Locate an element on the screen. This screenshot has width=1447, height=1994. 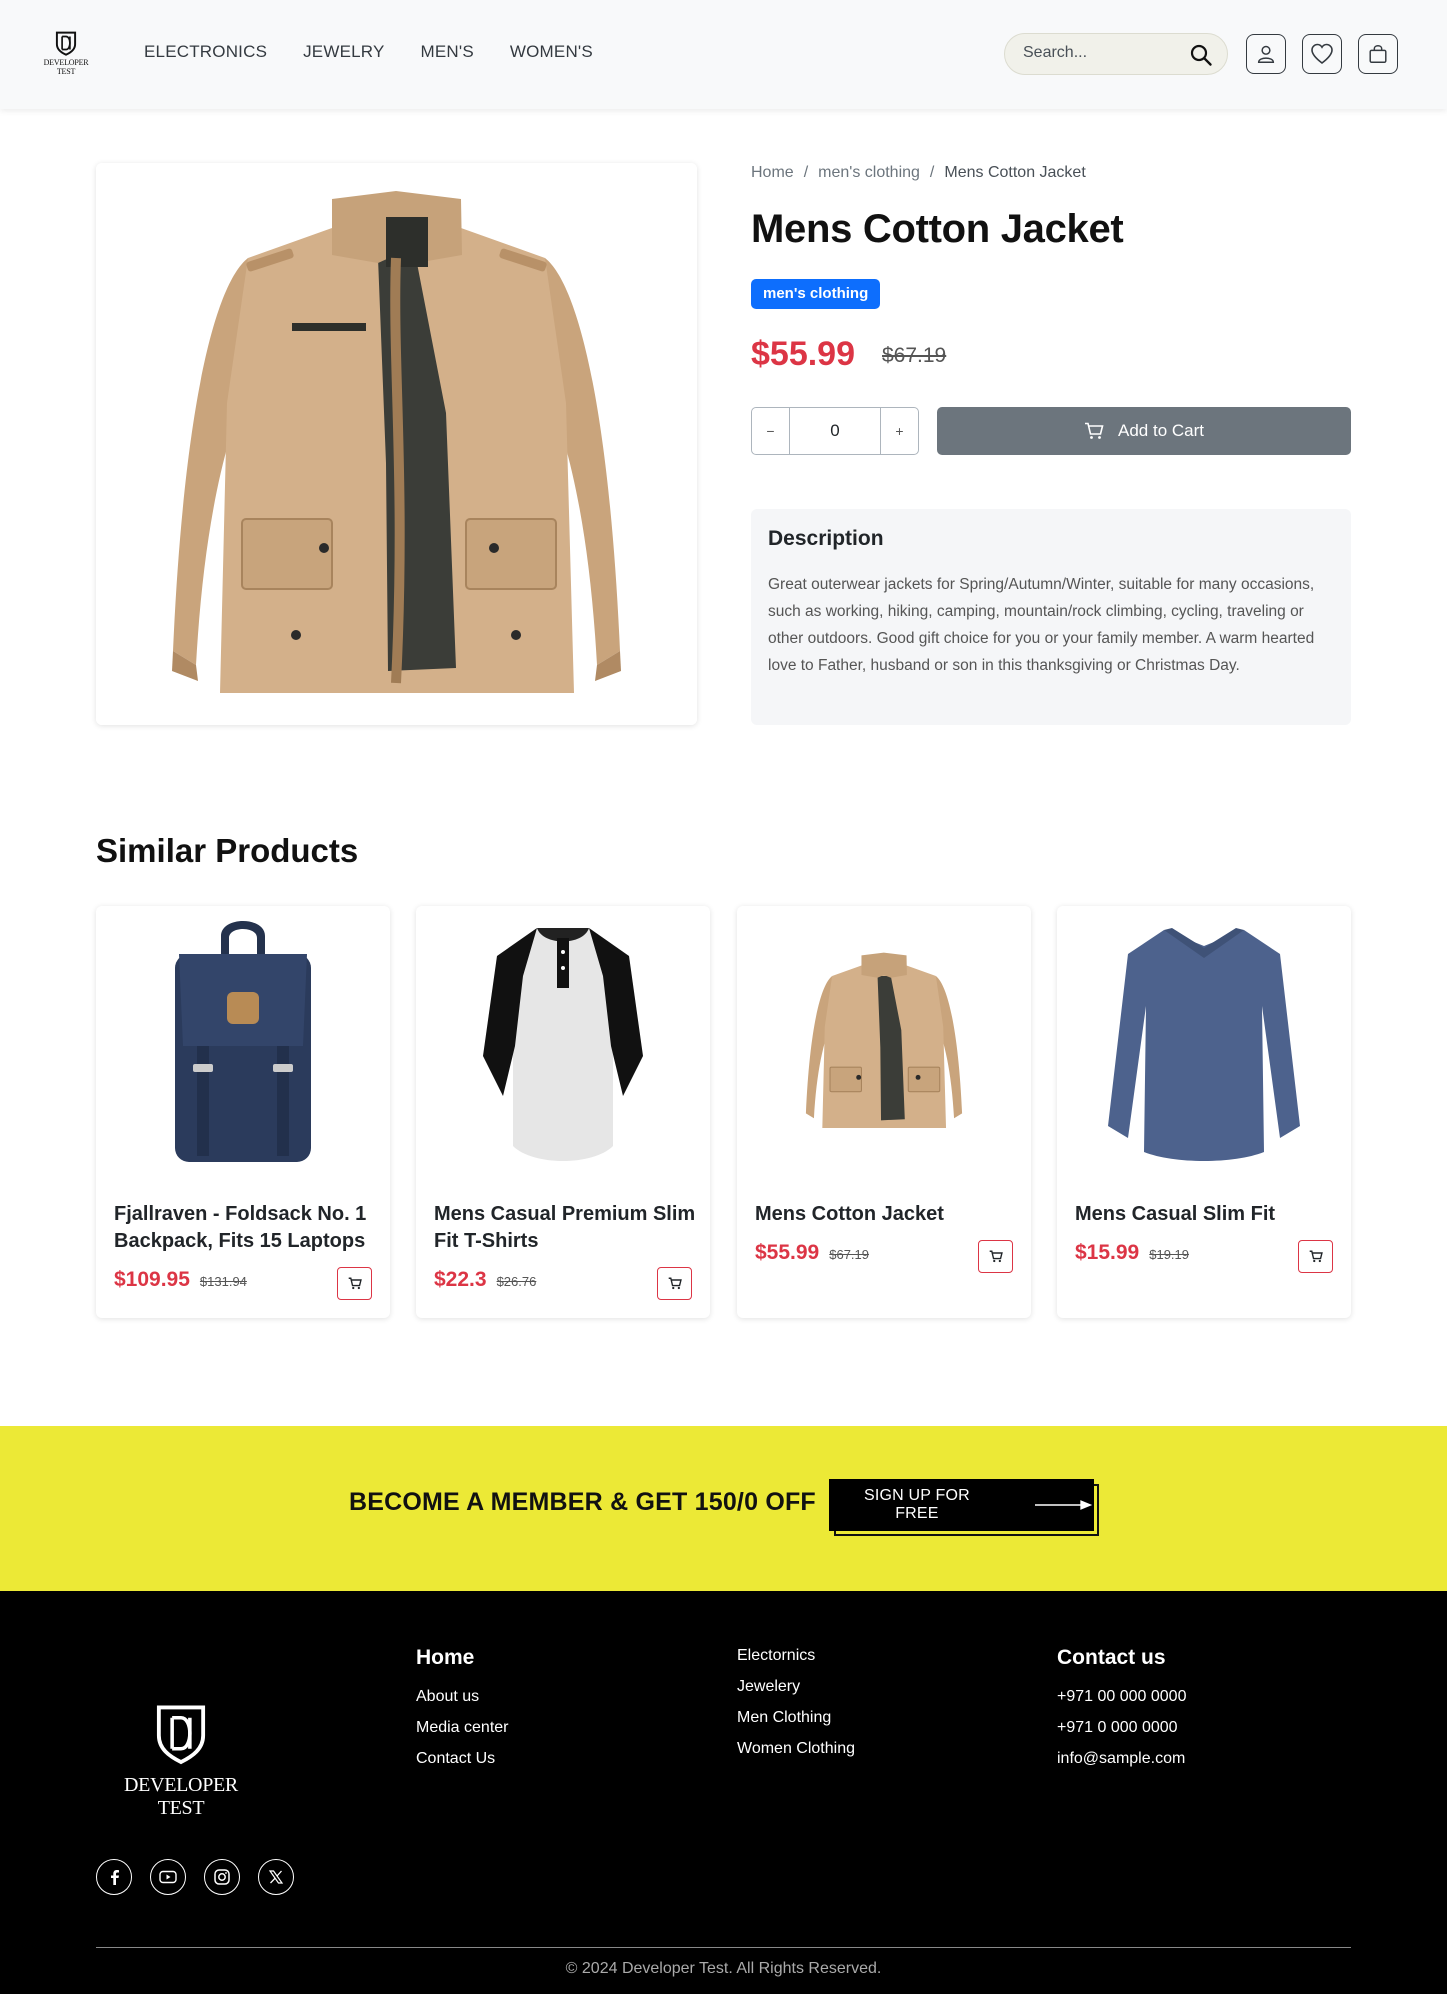
signup-button: SIGN UP FOR FREE is located at coordinates (961, 1505).